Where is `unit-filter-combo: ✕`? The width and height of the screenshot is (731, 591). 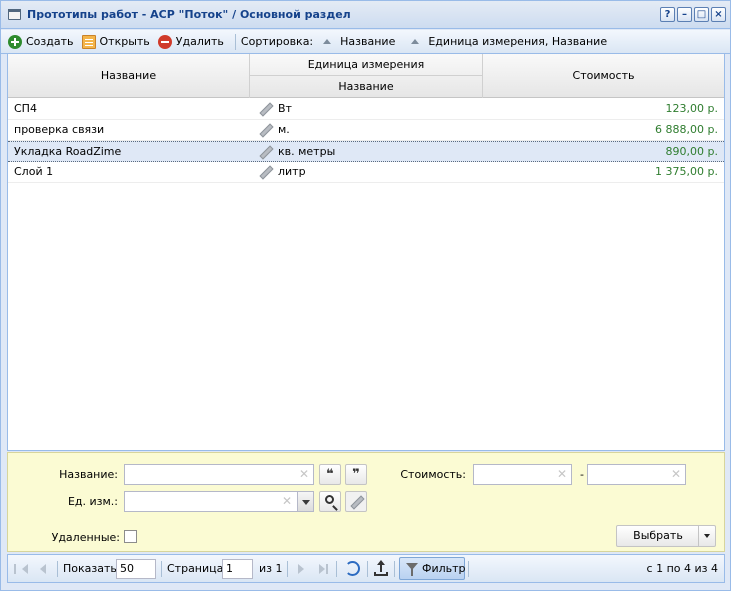 unit-filter-combo: ✕ is located at coordinates (219, 501).